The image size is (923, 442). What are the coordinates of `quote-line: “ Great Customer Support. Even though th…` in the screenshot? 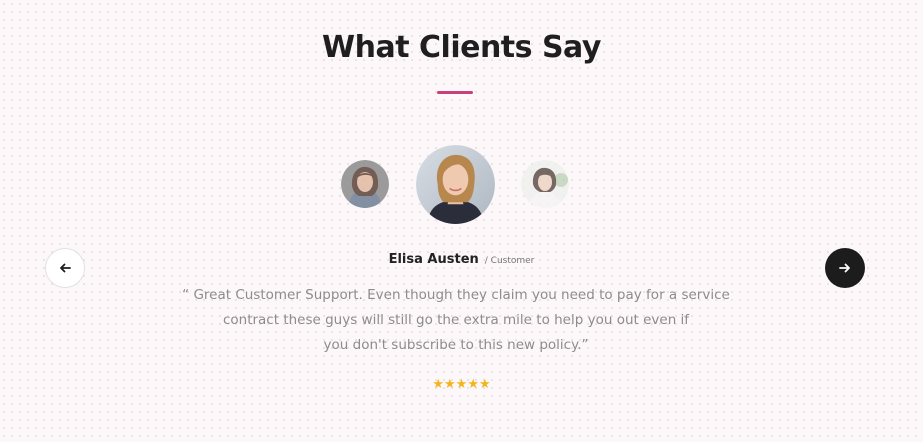 It's located at (456, 295).